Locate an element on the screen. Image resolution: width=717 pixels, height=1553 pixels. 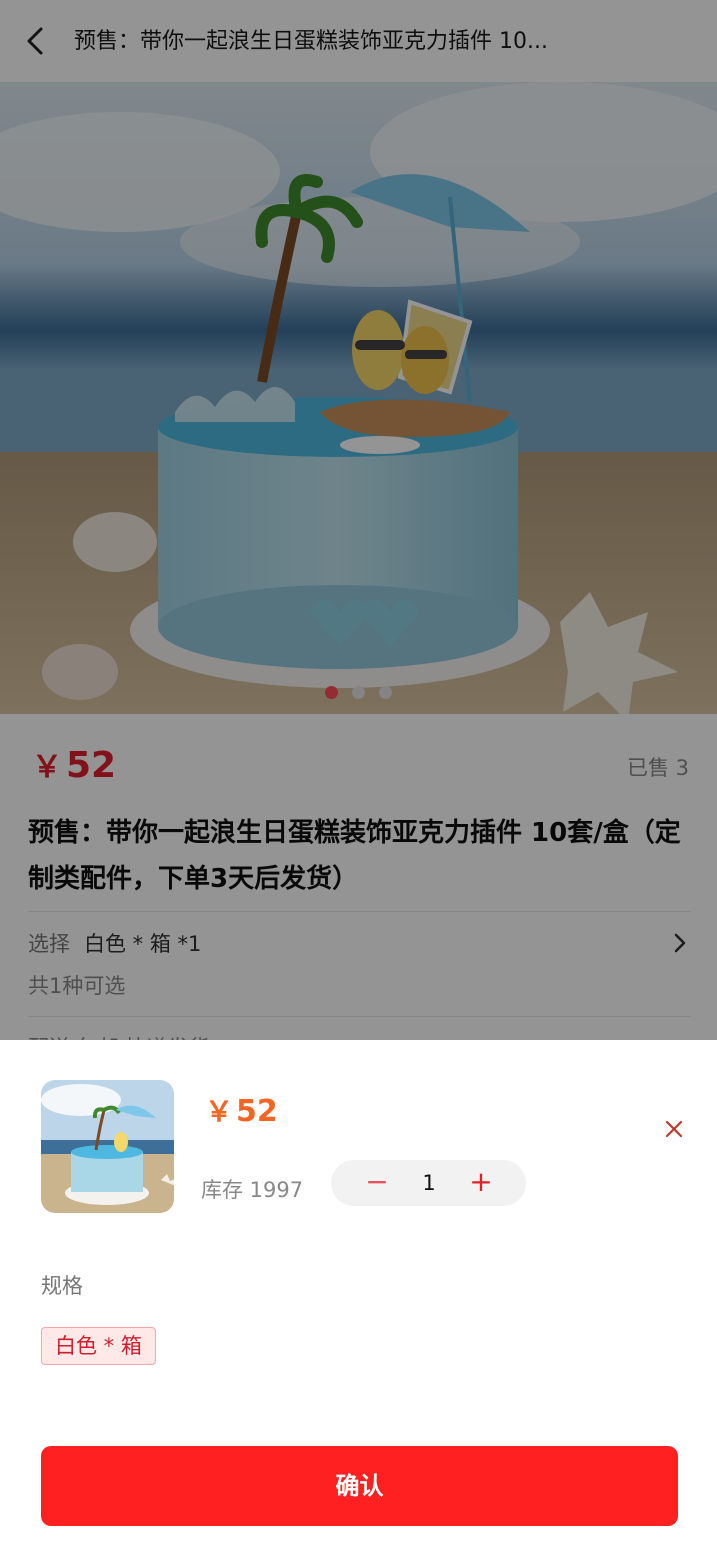
price-value: 52 is located at coordinates (257, 1111).